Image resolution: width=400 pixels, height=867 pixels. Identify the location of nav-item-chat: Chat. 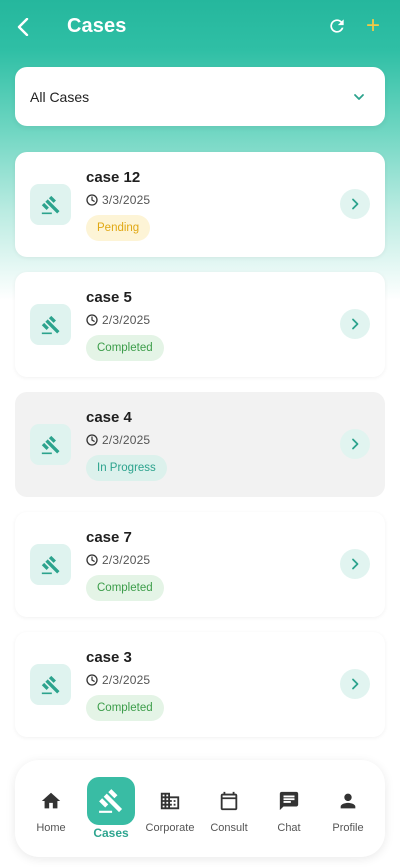
(289, 808).